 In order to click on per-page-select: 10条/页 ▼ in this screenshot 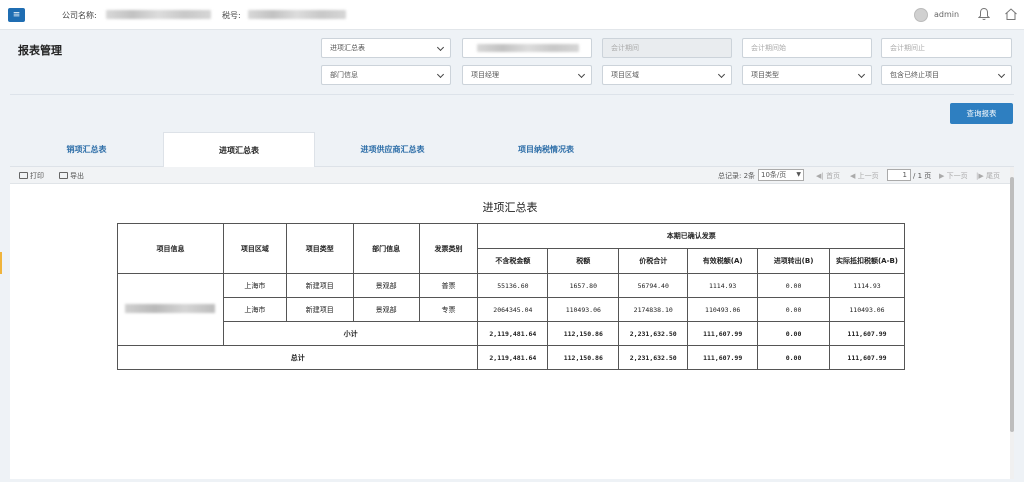, I will do `click(781, 175)`.